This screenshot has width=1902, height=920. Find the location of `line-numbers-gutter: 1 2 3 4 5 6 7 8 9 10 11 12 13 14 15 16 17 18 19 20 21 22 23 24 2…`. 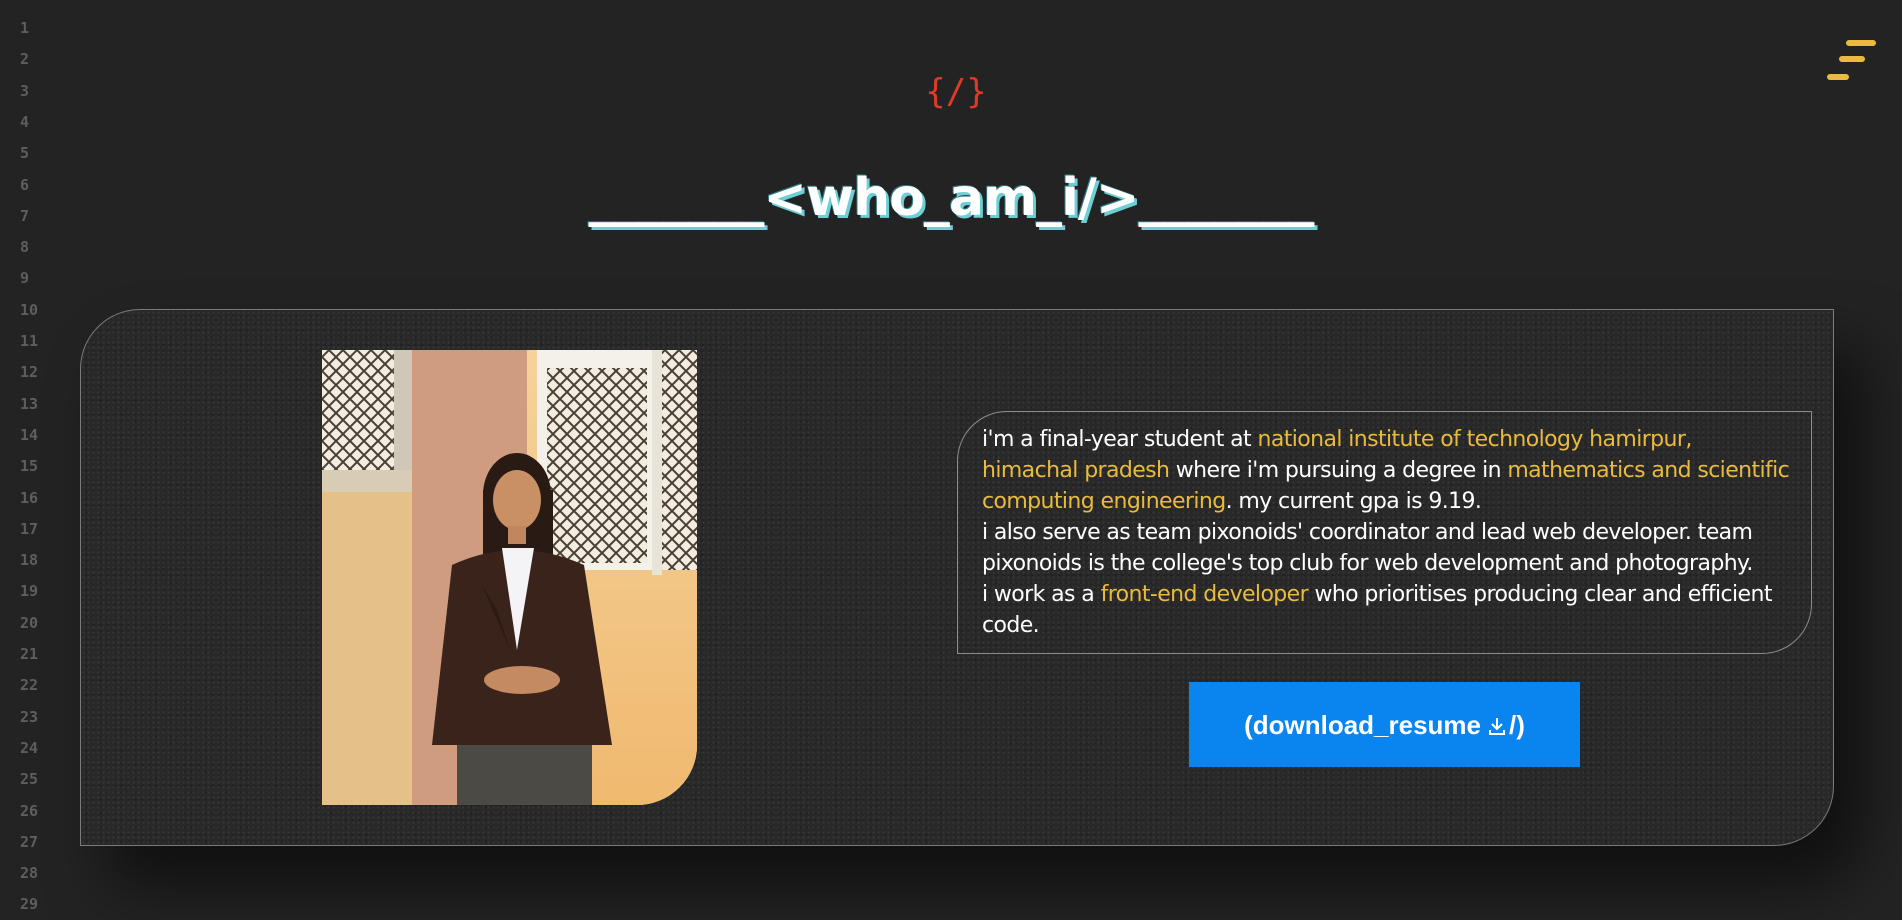

line-numbers-gutter: 1 2 3 4 5 6 7 8 9 10 11 12 13 14 15 16 17 18 19 20 21 22 23 24 2… is located at coordinates (24, 460).